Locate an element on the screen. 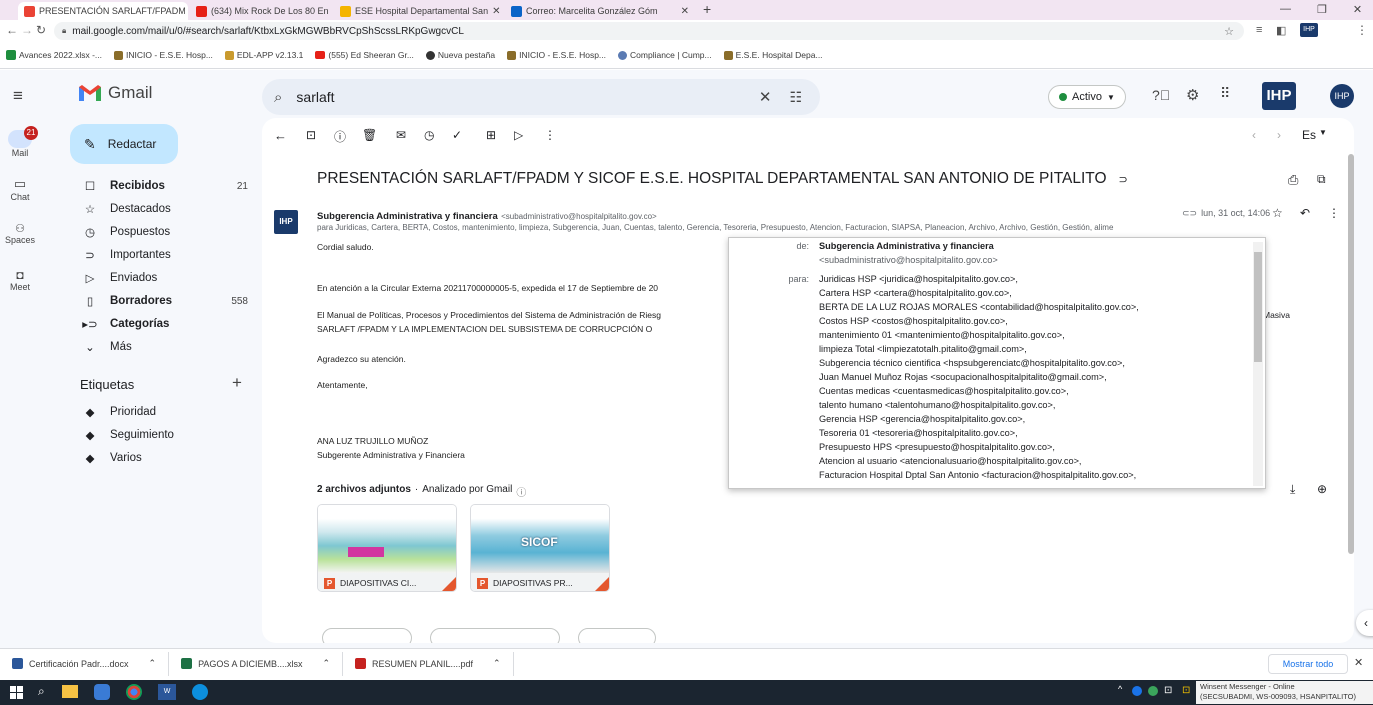 The width and height of the screenshot is (1373, 705). move-to-icon: ⊞ is located at coordinates (491, 135).